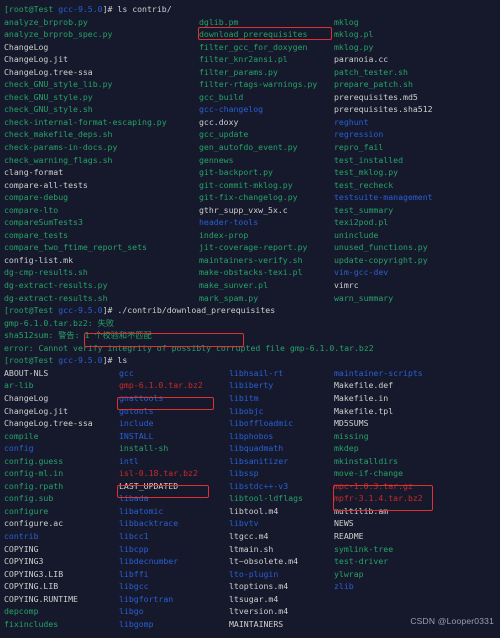 This screenshot has width=500, height=638. What do you see at coordinates (364, 410) in the screenshot?
I see `ls-entry: Makefile.tpl` at bounding box center [364, 410].